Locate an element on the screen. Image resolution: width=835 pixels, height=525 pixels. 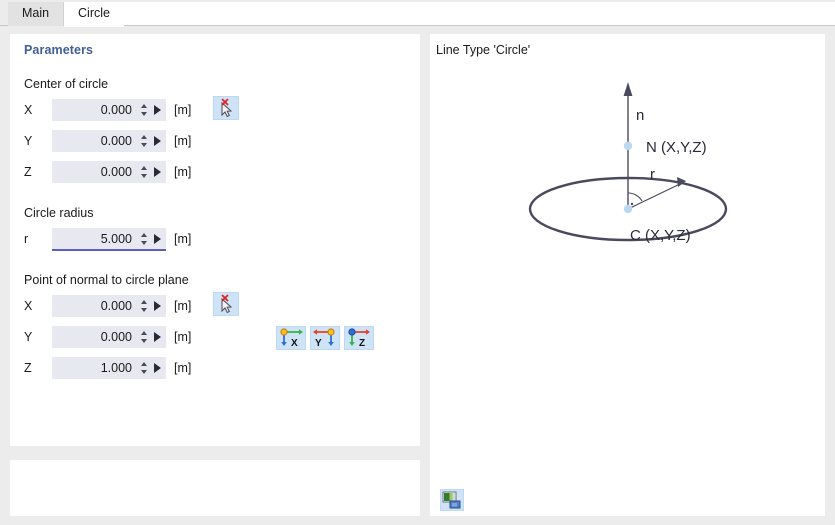
right-angle-dot is located at coordinates (632, 204).